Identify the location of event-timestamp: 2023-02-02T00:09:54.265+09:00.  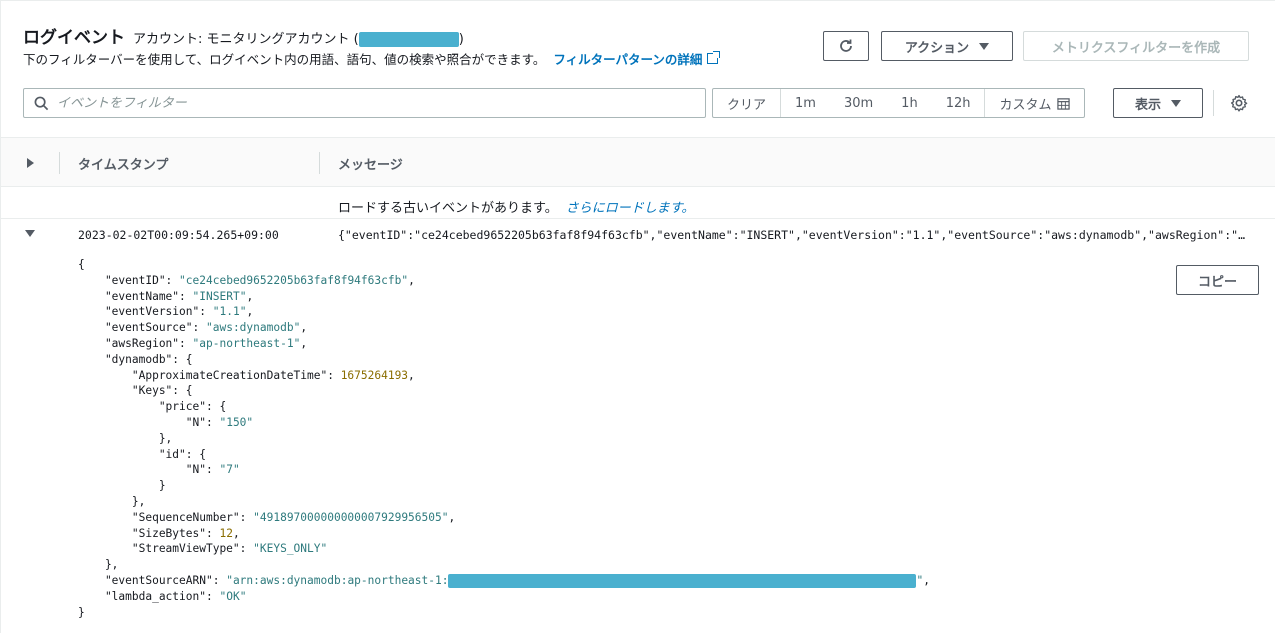
(178, 235).